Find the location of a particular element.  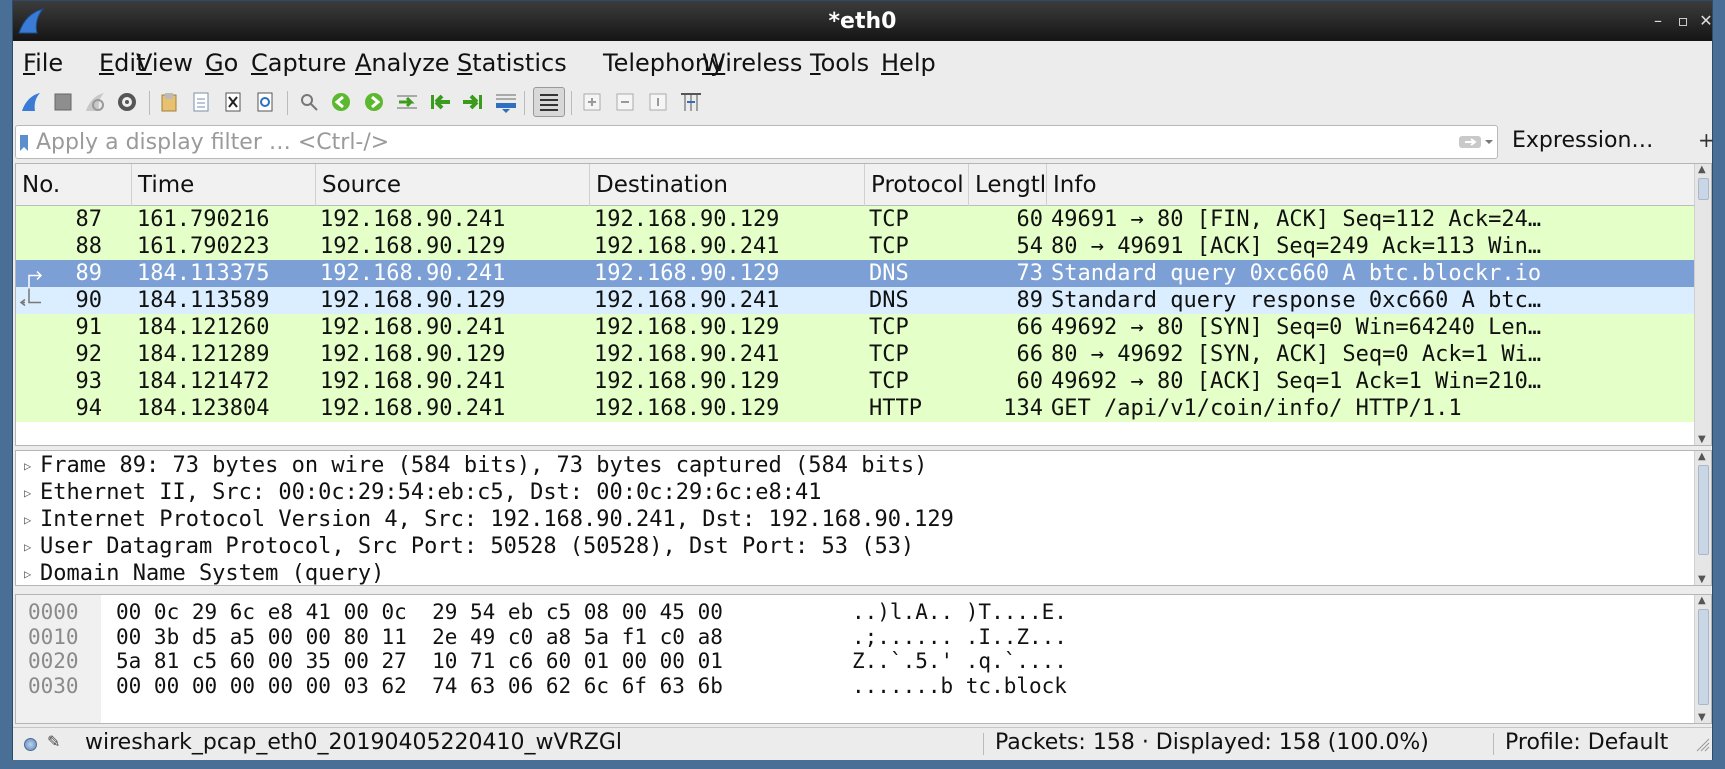

byte-ascii-dump: .......b tc.block is located at coordinates (959, 686).